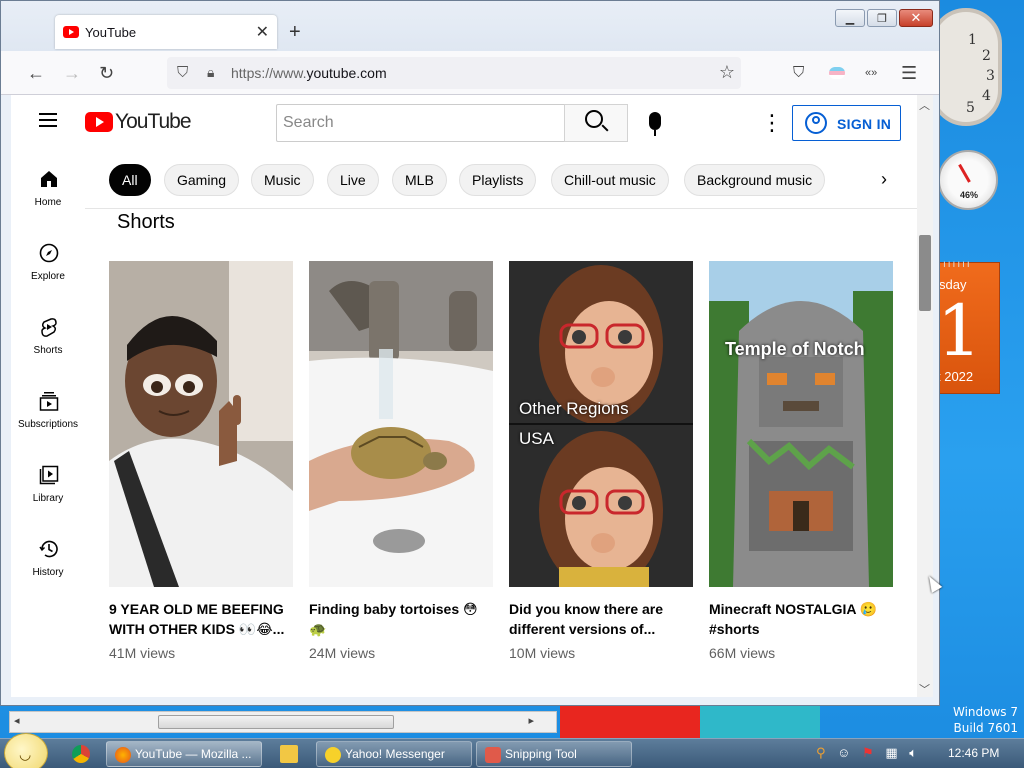 The height and width of the screenshot is (768, 1024). What do you see at coordinates (419, 180) in the screenshot?
I see `chip-mlb: MLB` at bounding box center [419, 180].